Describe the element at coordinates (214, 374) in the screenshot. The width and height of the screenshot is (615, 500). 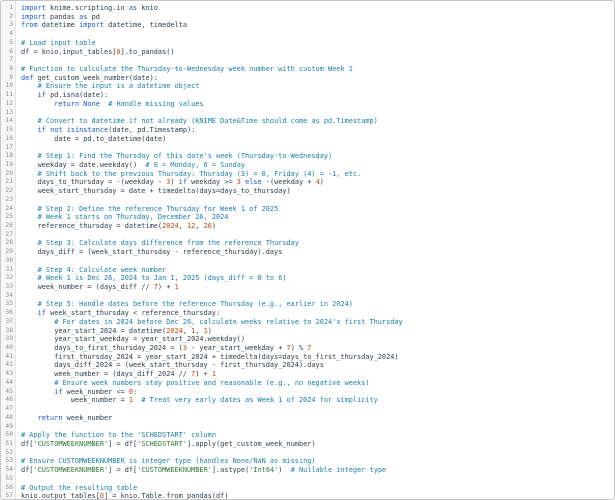
I see `number-token: 1` at that location.